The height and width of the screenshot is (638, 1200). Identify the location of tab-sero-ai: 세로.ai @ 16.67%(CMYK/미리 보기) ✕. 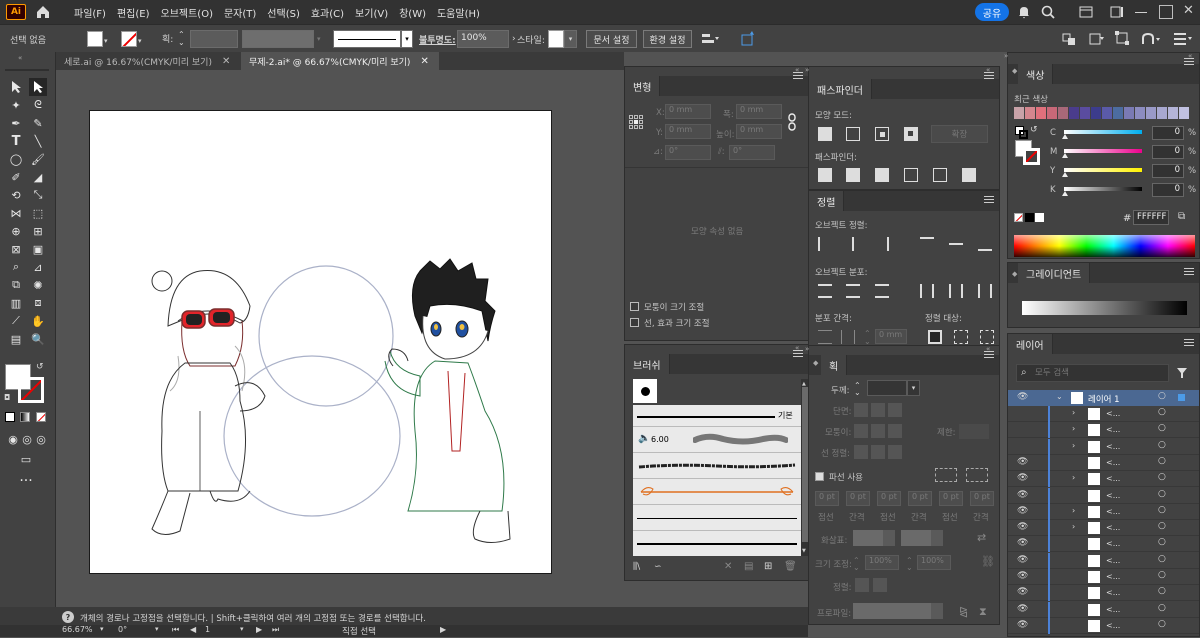
(148, 61).